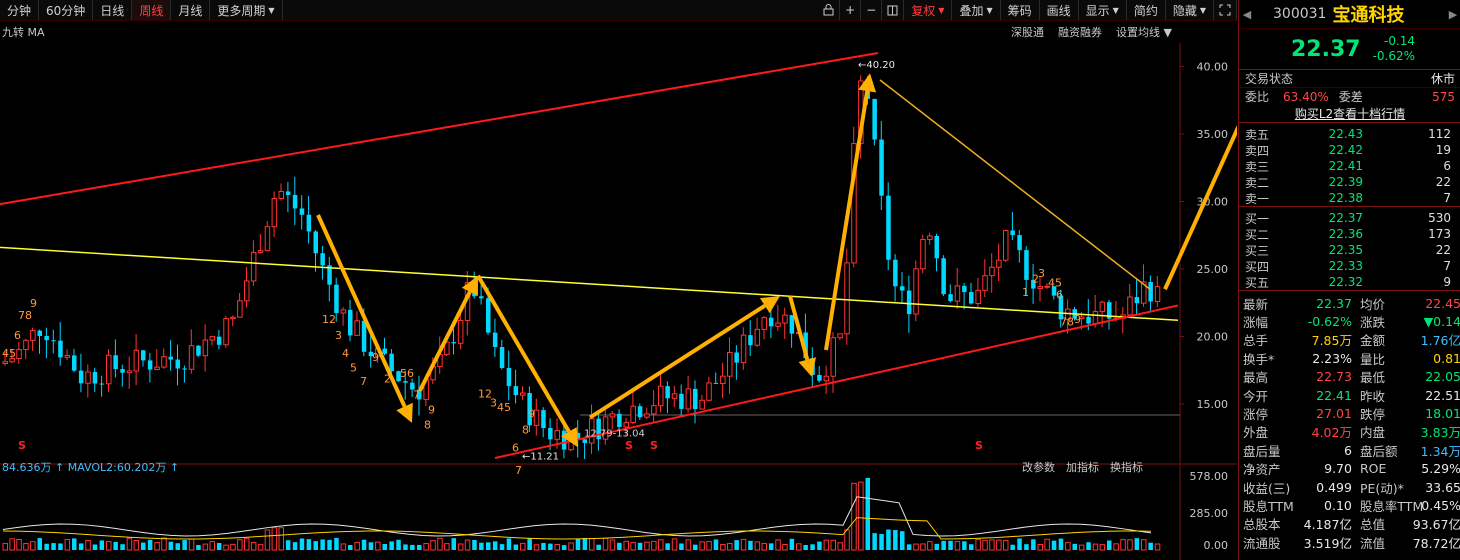  Describe the element at coordinates (1020, 10) in the screenshot. I see `toolbar-item-2: 筹码` at that location.